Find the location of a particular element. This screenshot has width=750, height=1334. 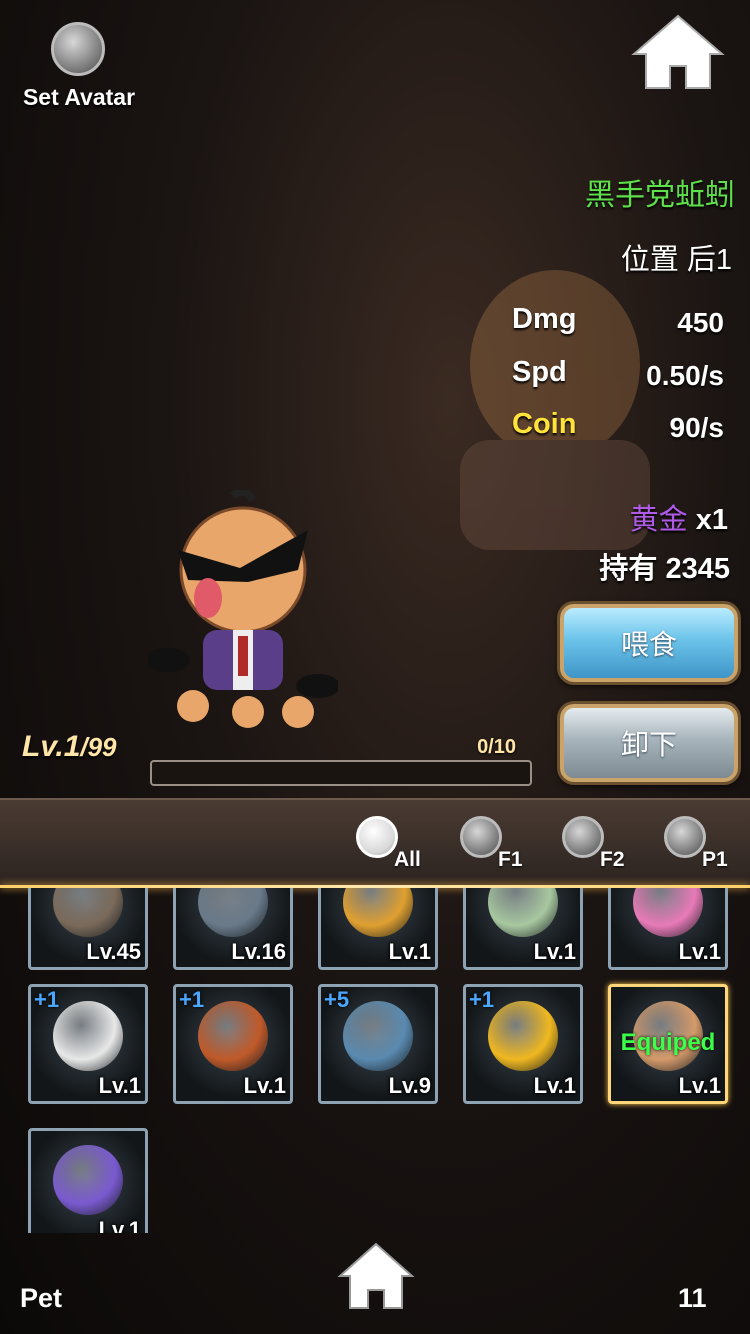

tab-f1: F1 is located at coordinates (505, 846).